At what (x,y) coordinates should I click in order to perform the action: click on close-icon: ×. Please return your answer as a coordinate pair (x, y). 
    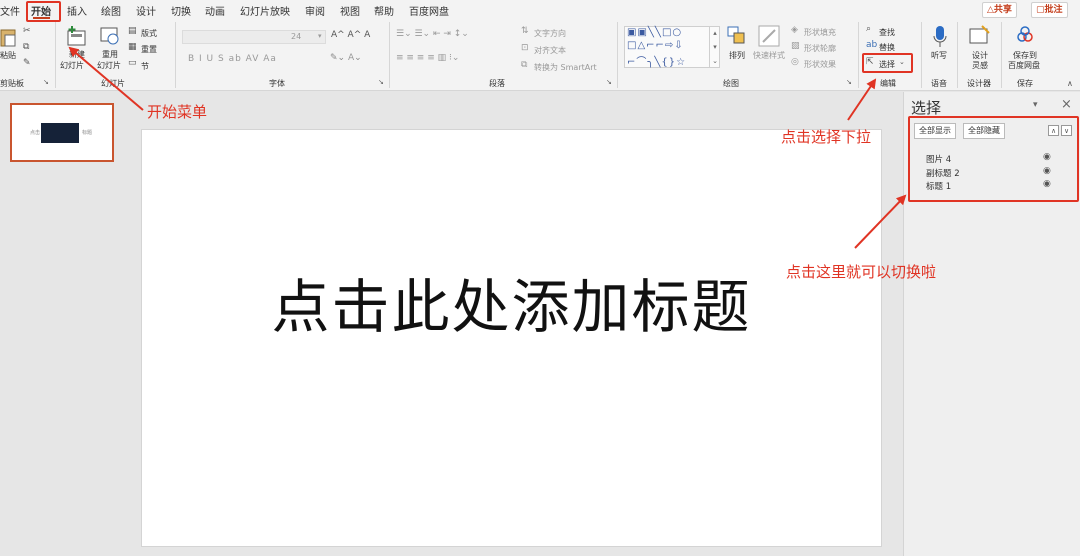
    Looking at the image, I should click on (1066, 104).